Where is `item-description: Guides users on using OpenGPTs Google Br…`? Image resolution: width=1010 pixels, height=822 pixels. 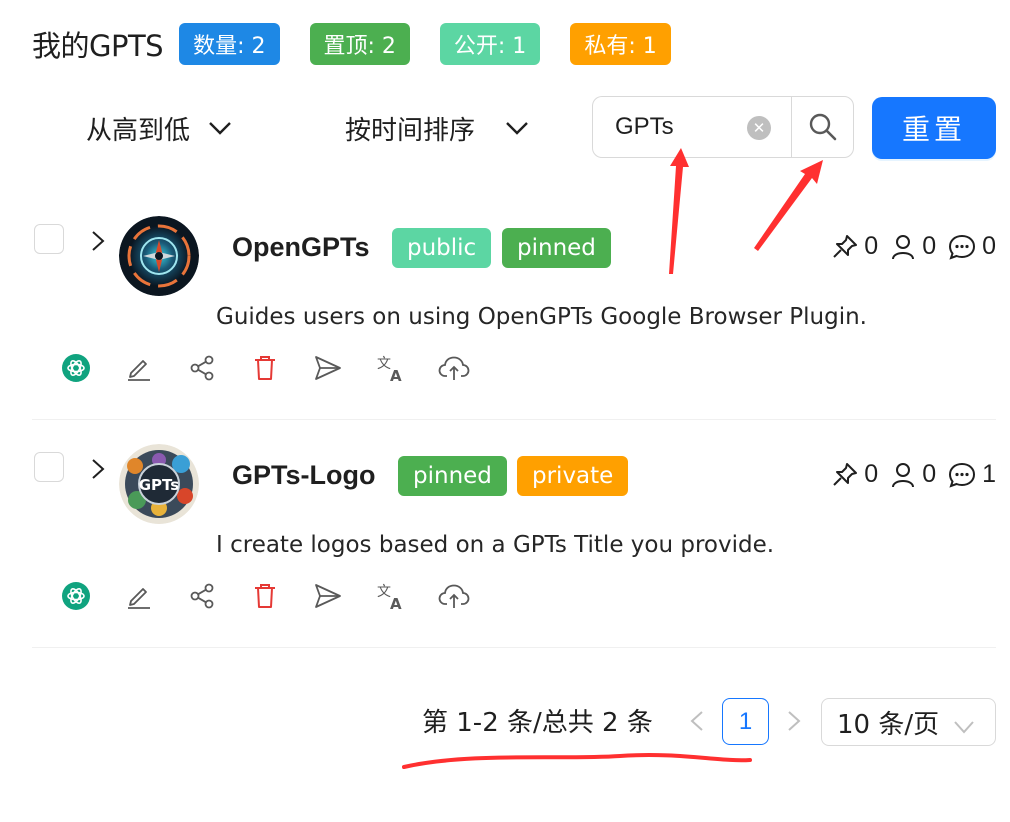
item-description: Guides users on using OpenGPTs Google Br… is located at coordinates (541, 317).